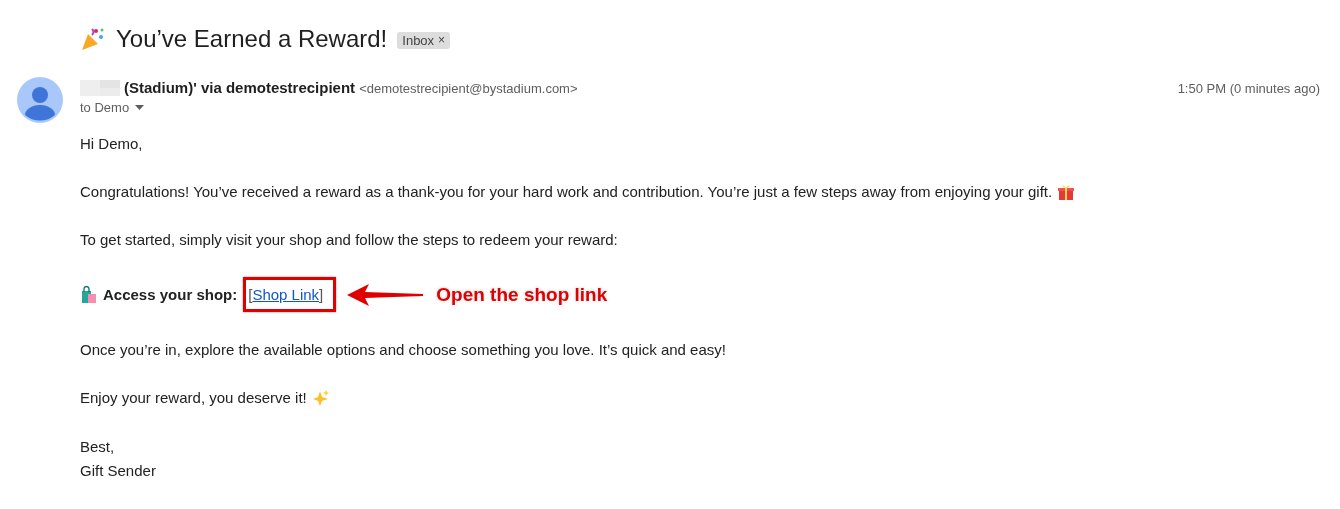  I want to click on body-paragraph: Hi Demo,, so click(111, 144).